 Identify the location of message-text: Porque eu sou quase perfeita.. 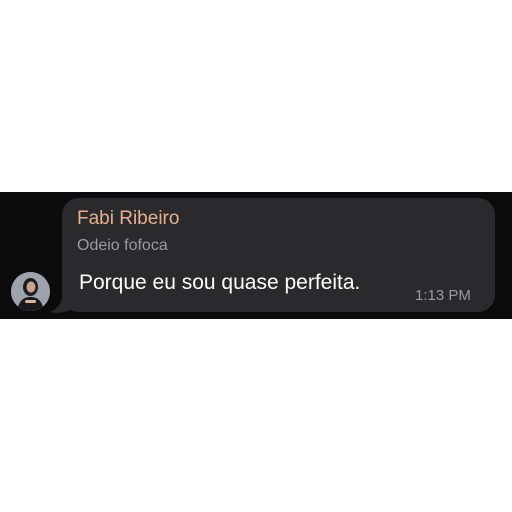
(220, 282).